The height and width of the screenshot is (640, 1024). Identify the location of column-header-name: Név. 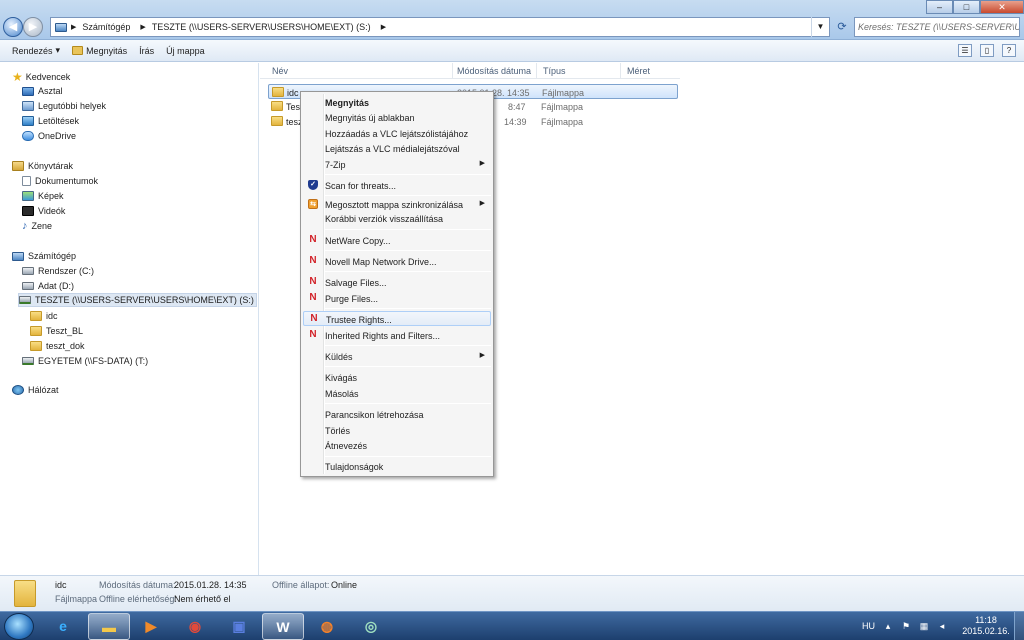
(280, 71).